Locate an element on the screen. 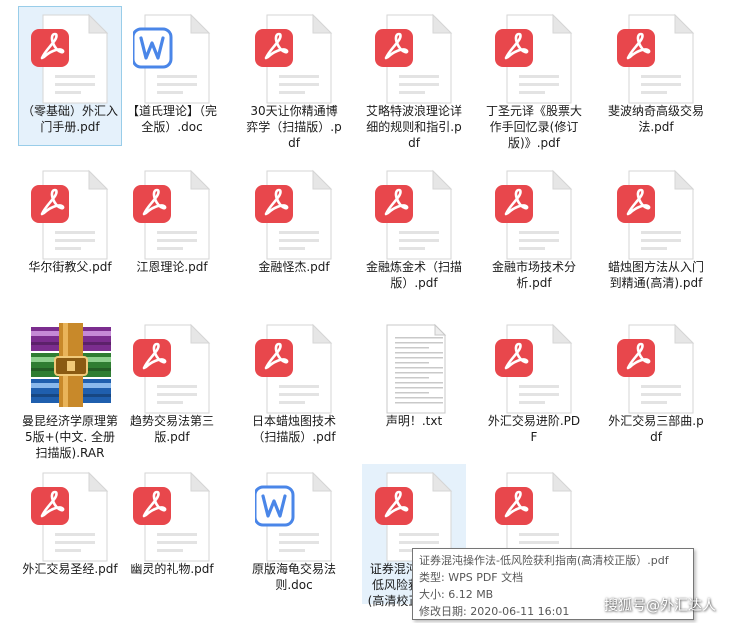 The image size is (730, 623). file-item: 蜡烛图方法从入门到精通(高清).pdf is located at coordinates (656, 232).